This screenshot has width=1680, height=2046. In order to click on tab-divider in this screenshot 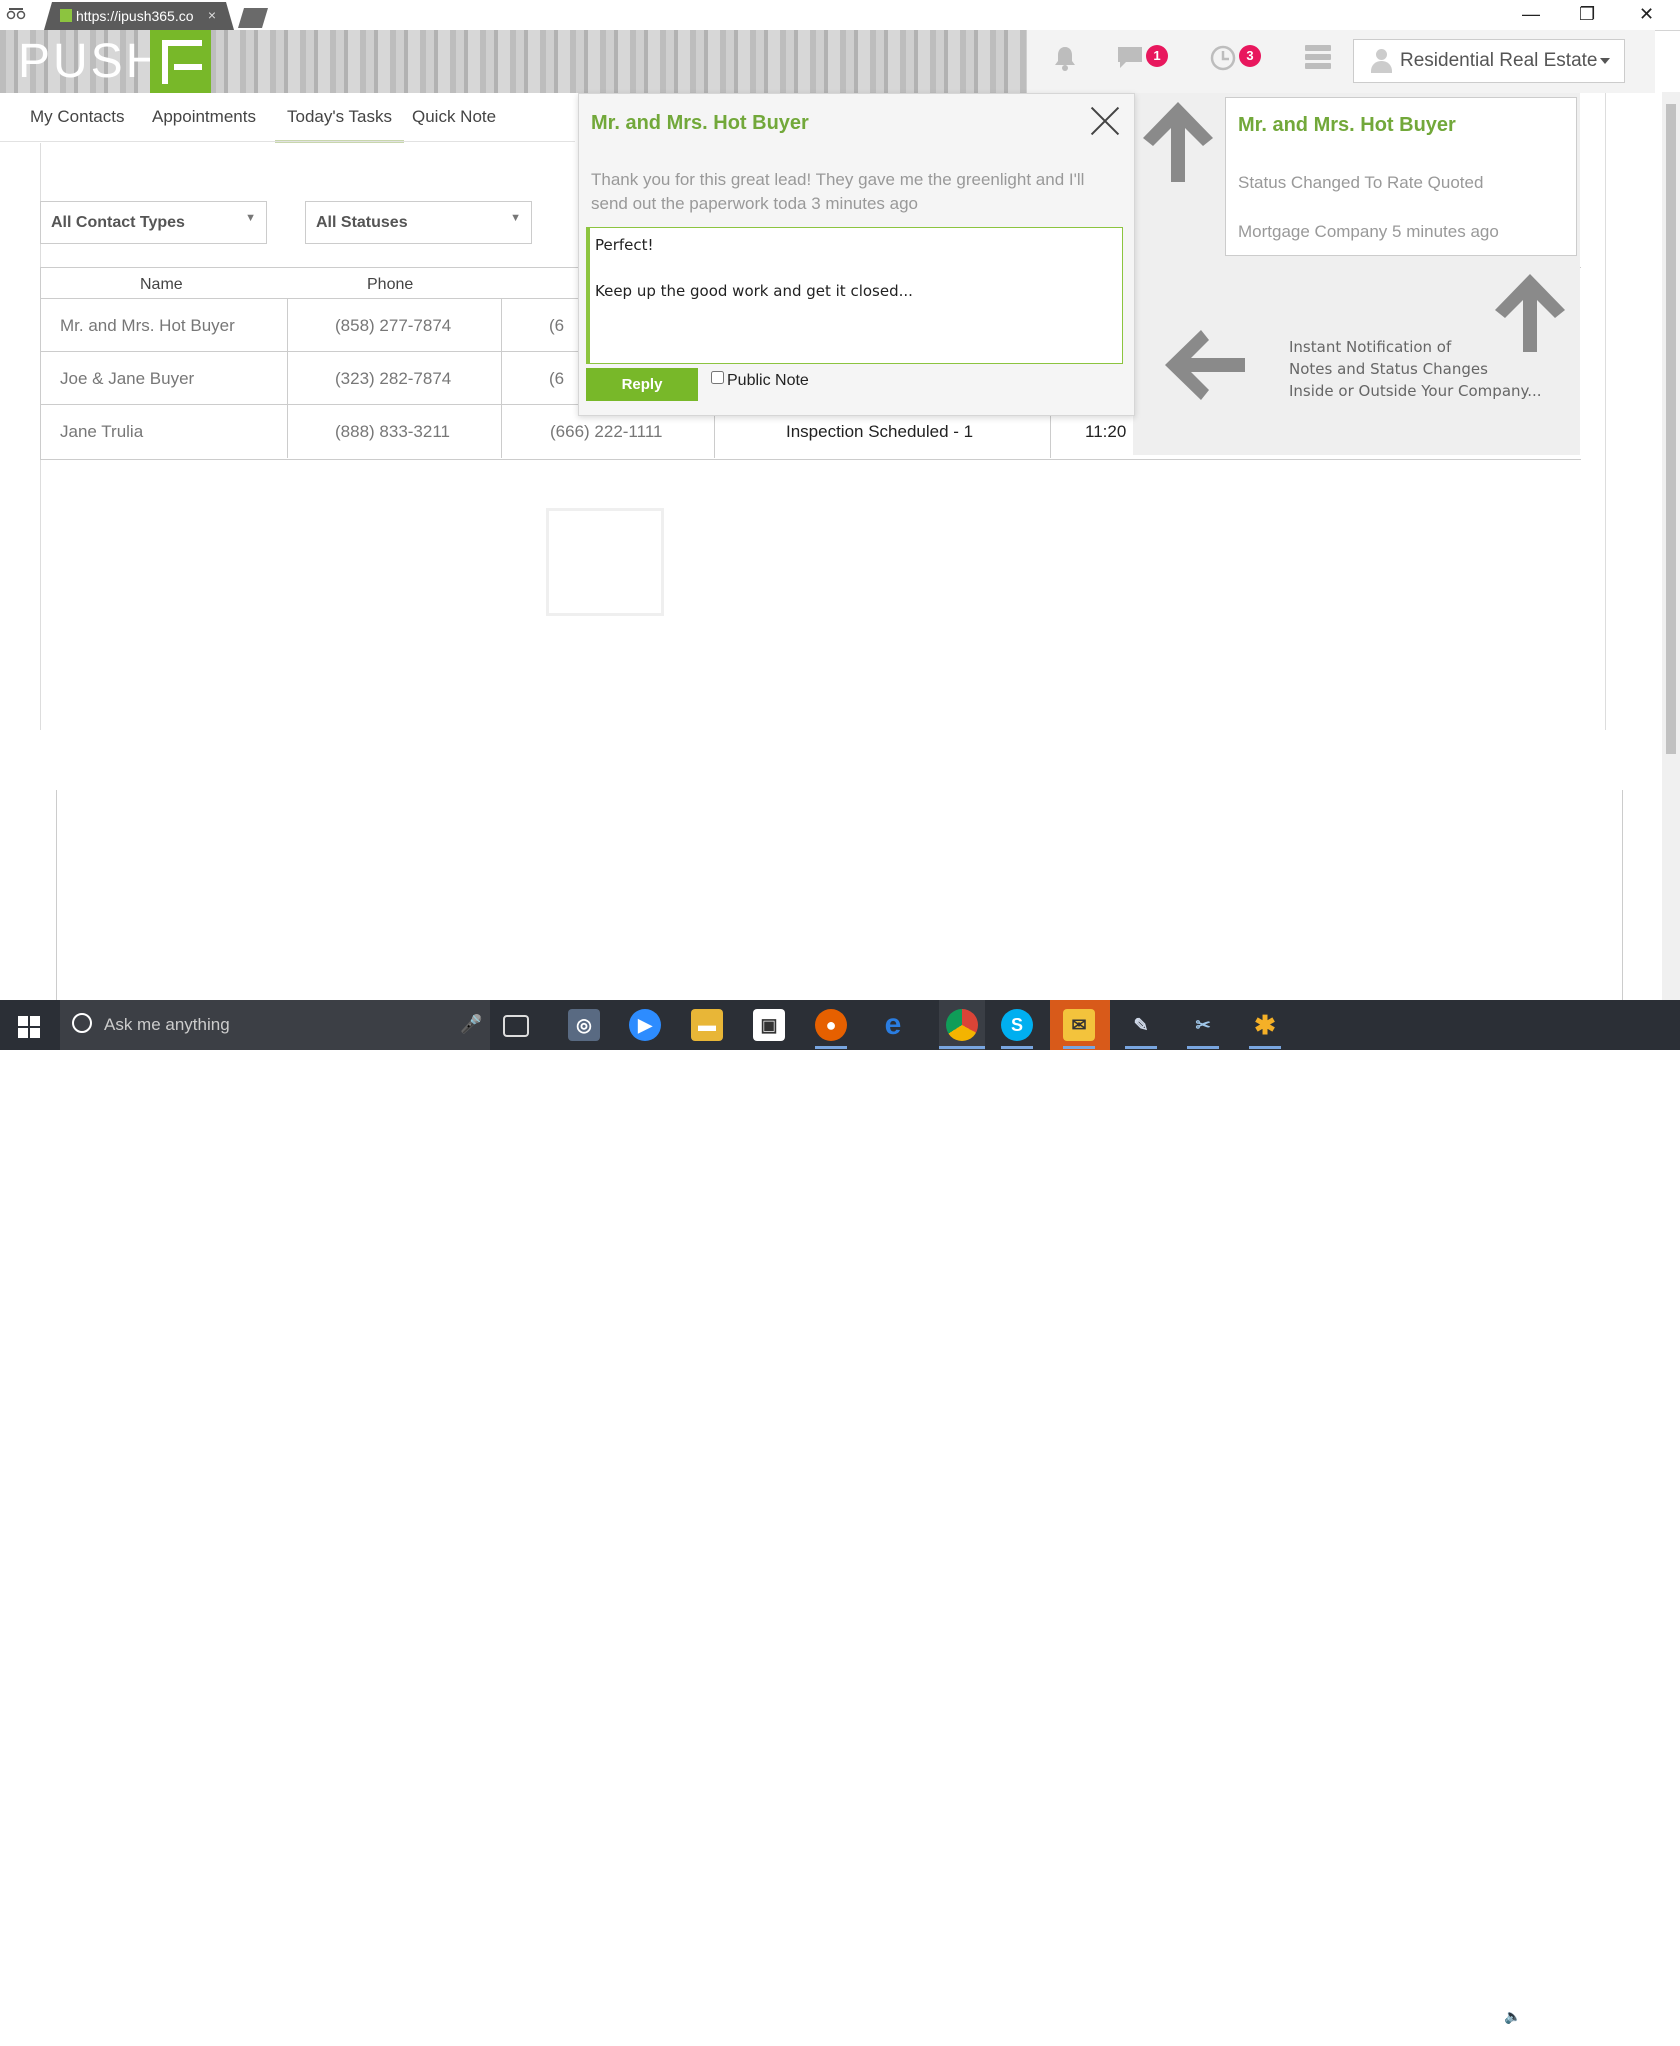, I will do `click(287, 141)`.